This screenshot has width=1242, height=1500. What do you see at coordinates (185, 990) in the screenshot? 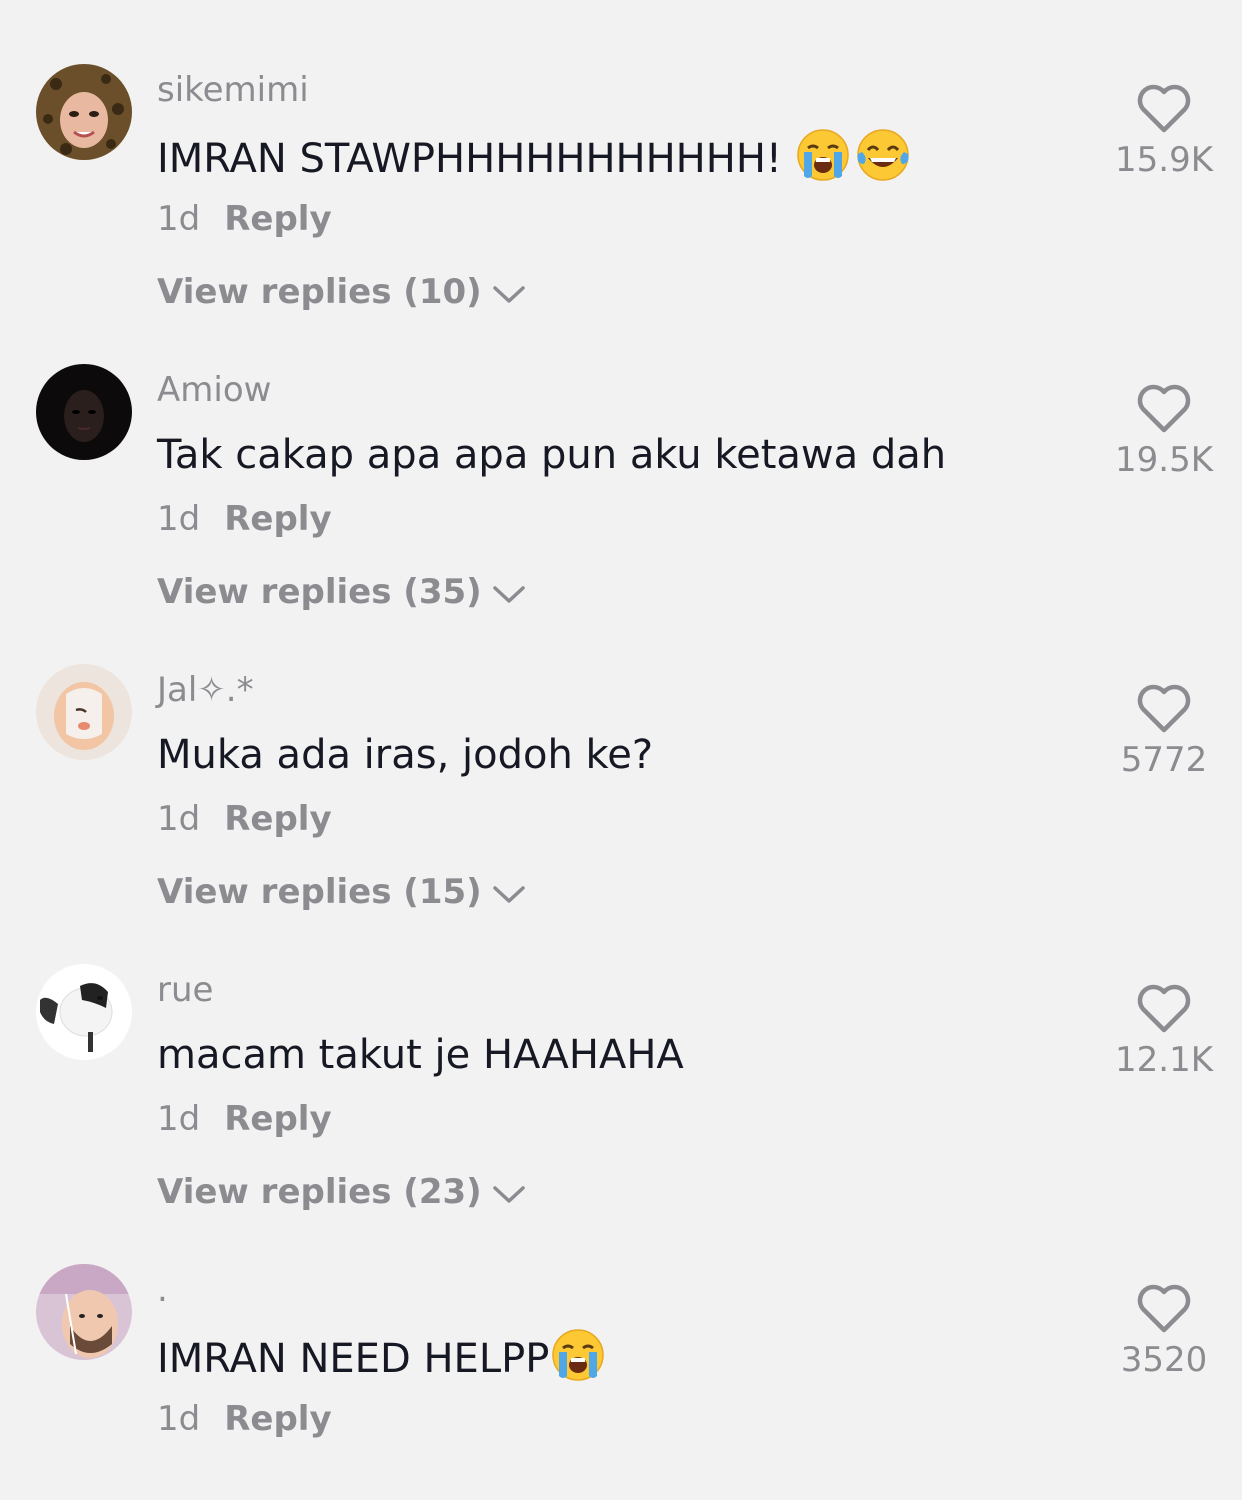
I see `comment-username: rue` at bounding box center [185, 990].